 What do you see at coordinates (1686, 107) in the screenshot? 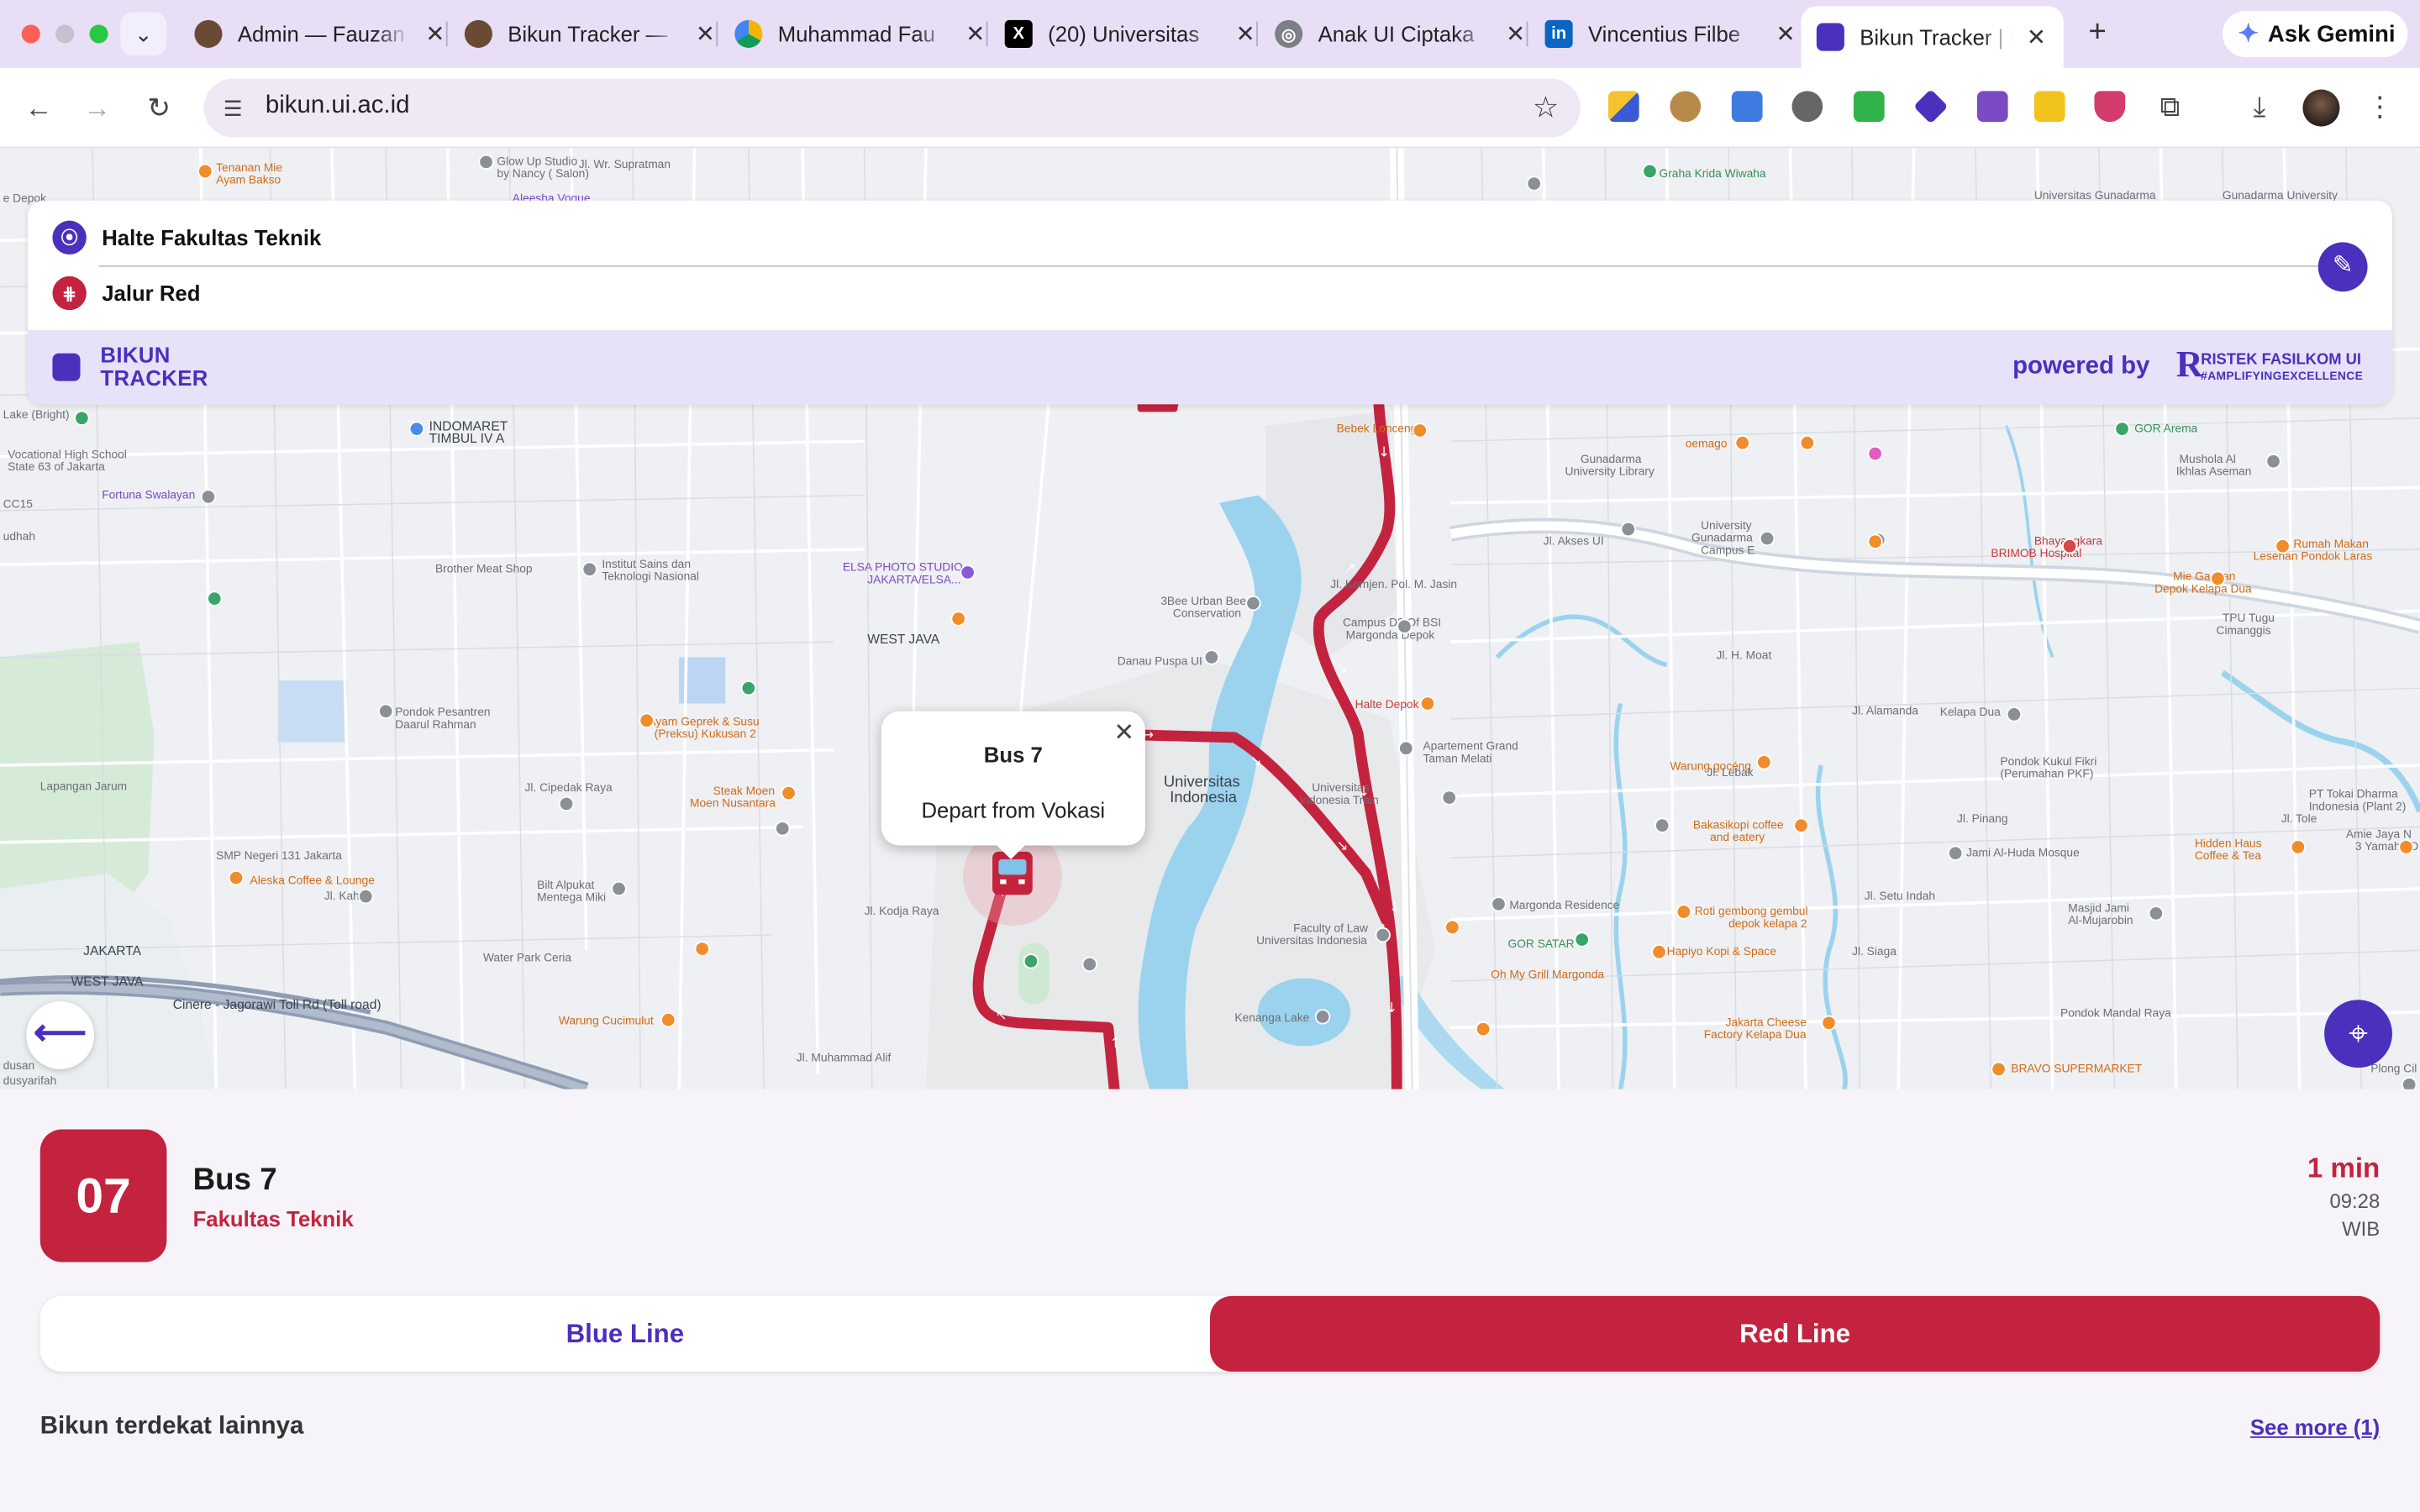
I see `cookie-icon` at bounding box center [1686, 107].